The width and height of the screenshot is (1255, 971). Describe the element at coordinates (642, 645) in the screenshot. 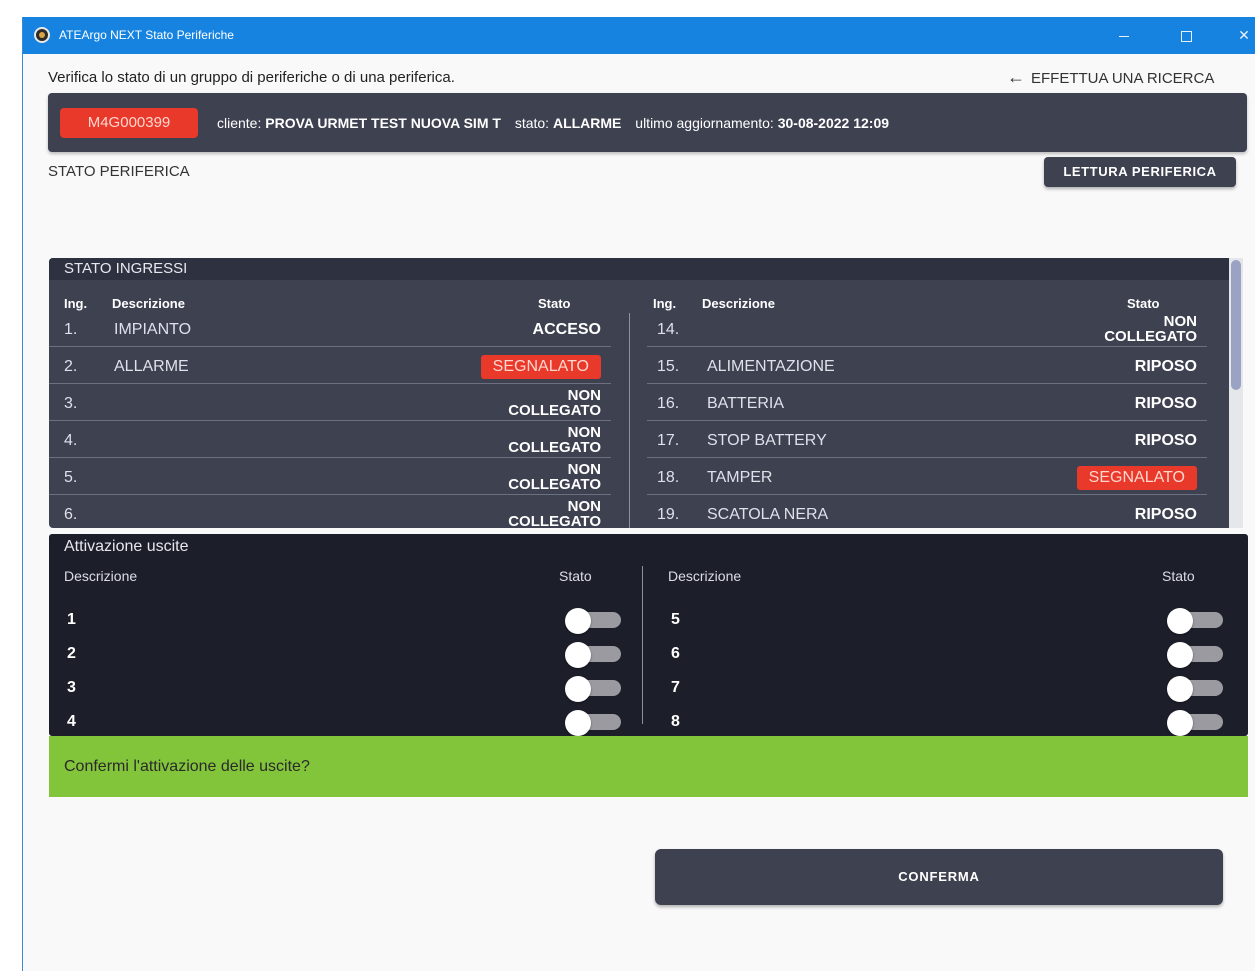

I see `outputs-column-divider` at that location.